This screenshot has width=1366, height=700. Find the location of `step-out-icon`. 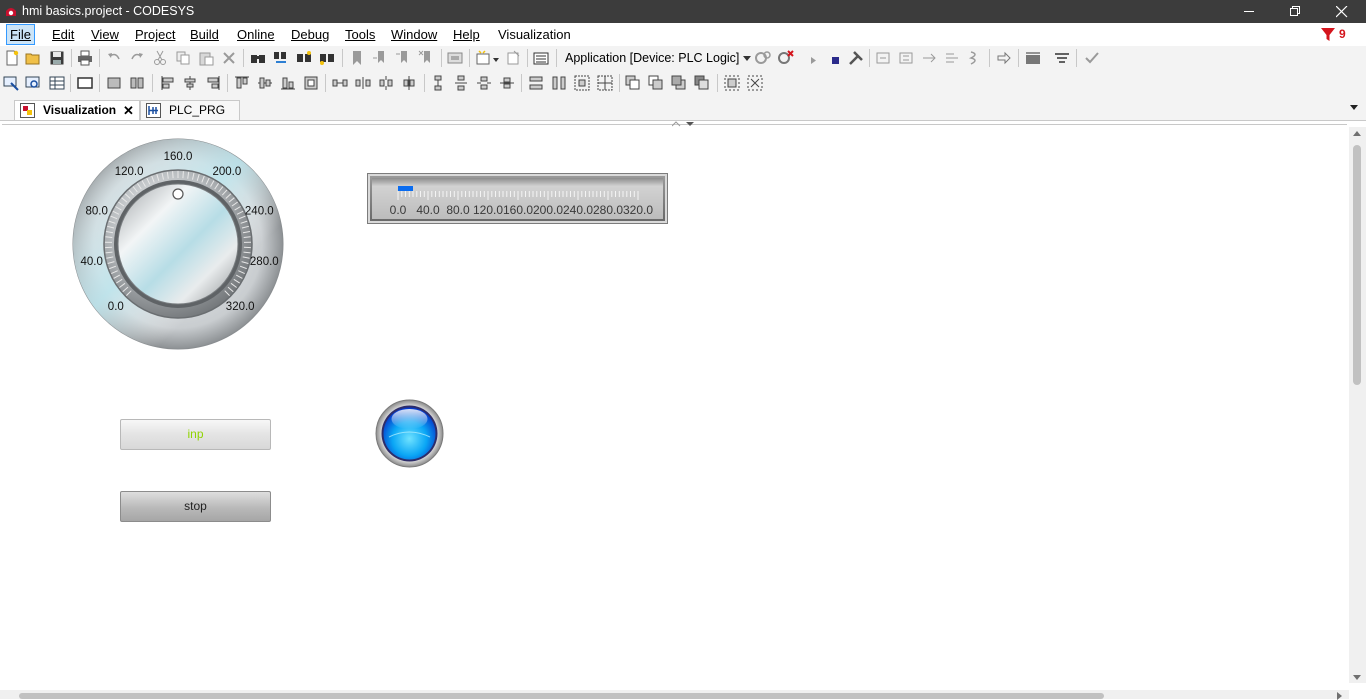

step-out-icon is located at coordinates (929, 58).